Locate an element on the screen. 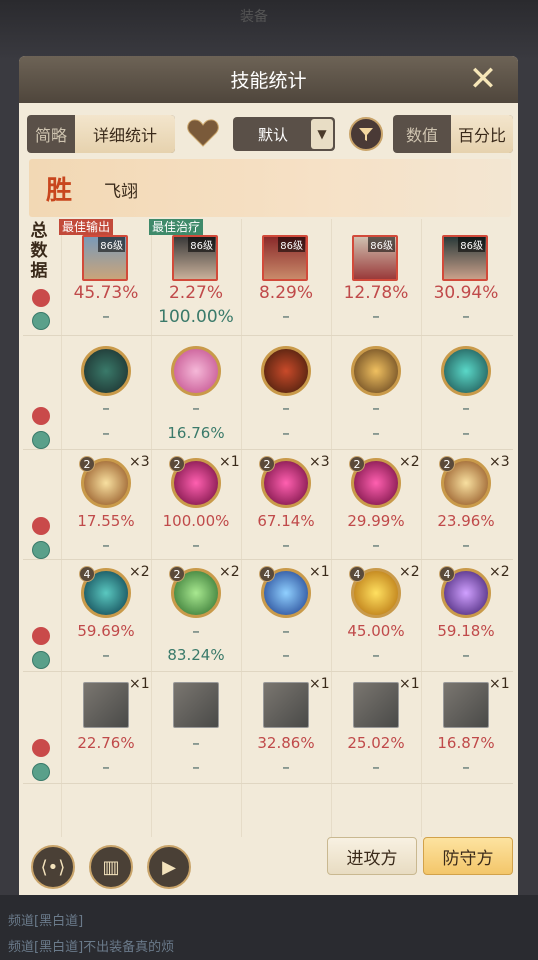 The height and width of the screenshot is (960, 538). victory-badge-icon: 胜 is located at coordinates (58, 190).